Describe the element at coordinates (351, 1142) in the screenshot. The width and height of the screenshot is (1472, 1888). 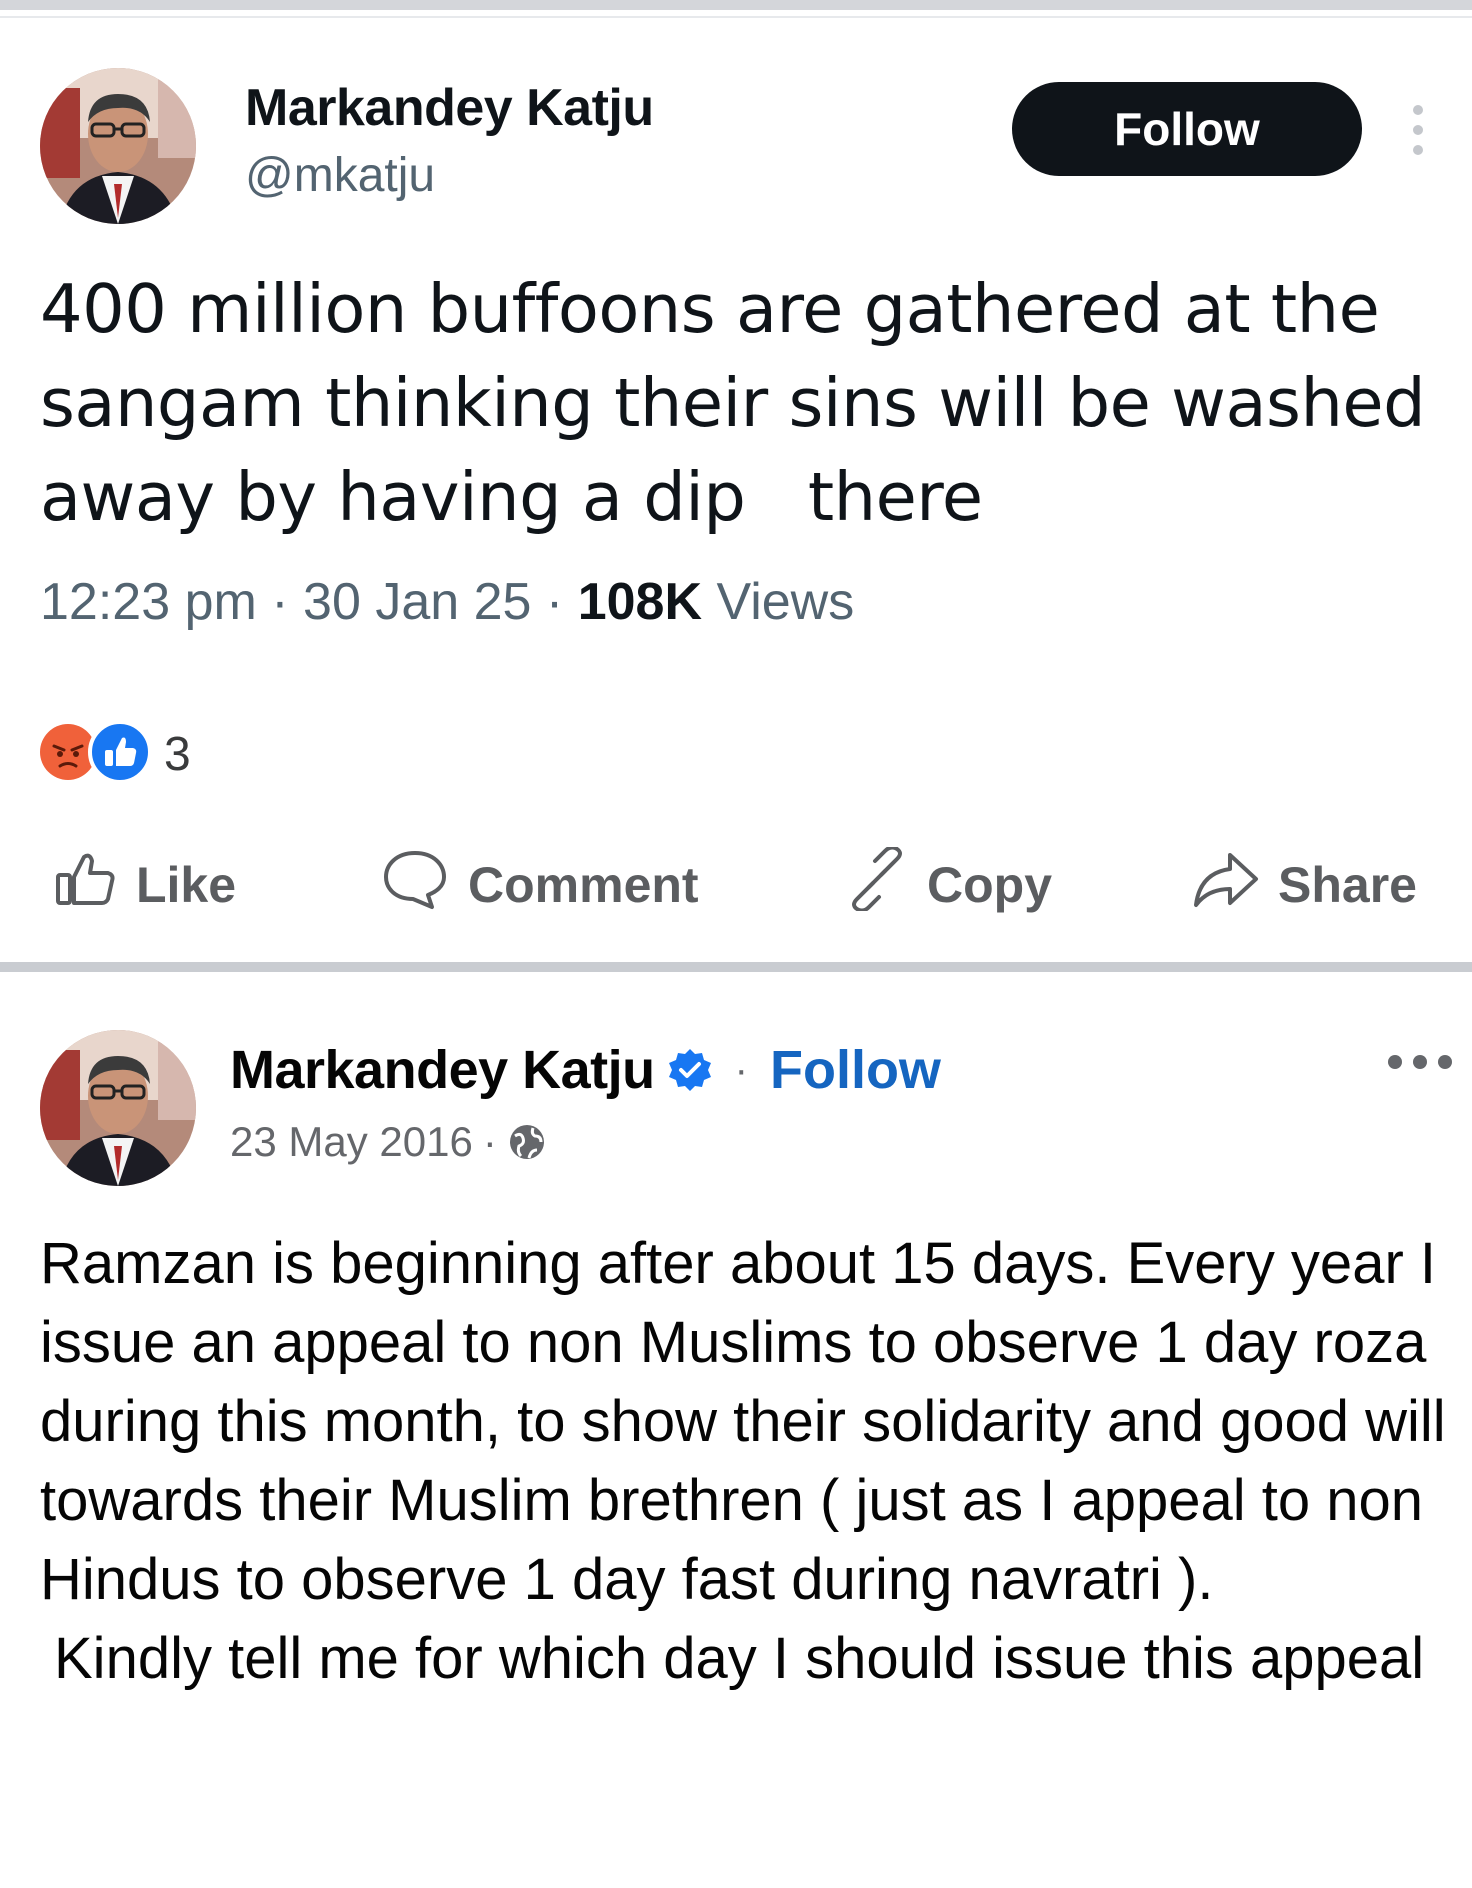
I see `post-date: 23 May 2016` at that location.